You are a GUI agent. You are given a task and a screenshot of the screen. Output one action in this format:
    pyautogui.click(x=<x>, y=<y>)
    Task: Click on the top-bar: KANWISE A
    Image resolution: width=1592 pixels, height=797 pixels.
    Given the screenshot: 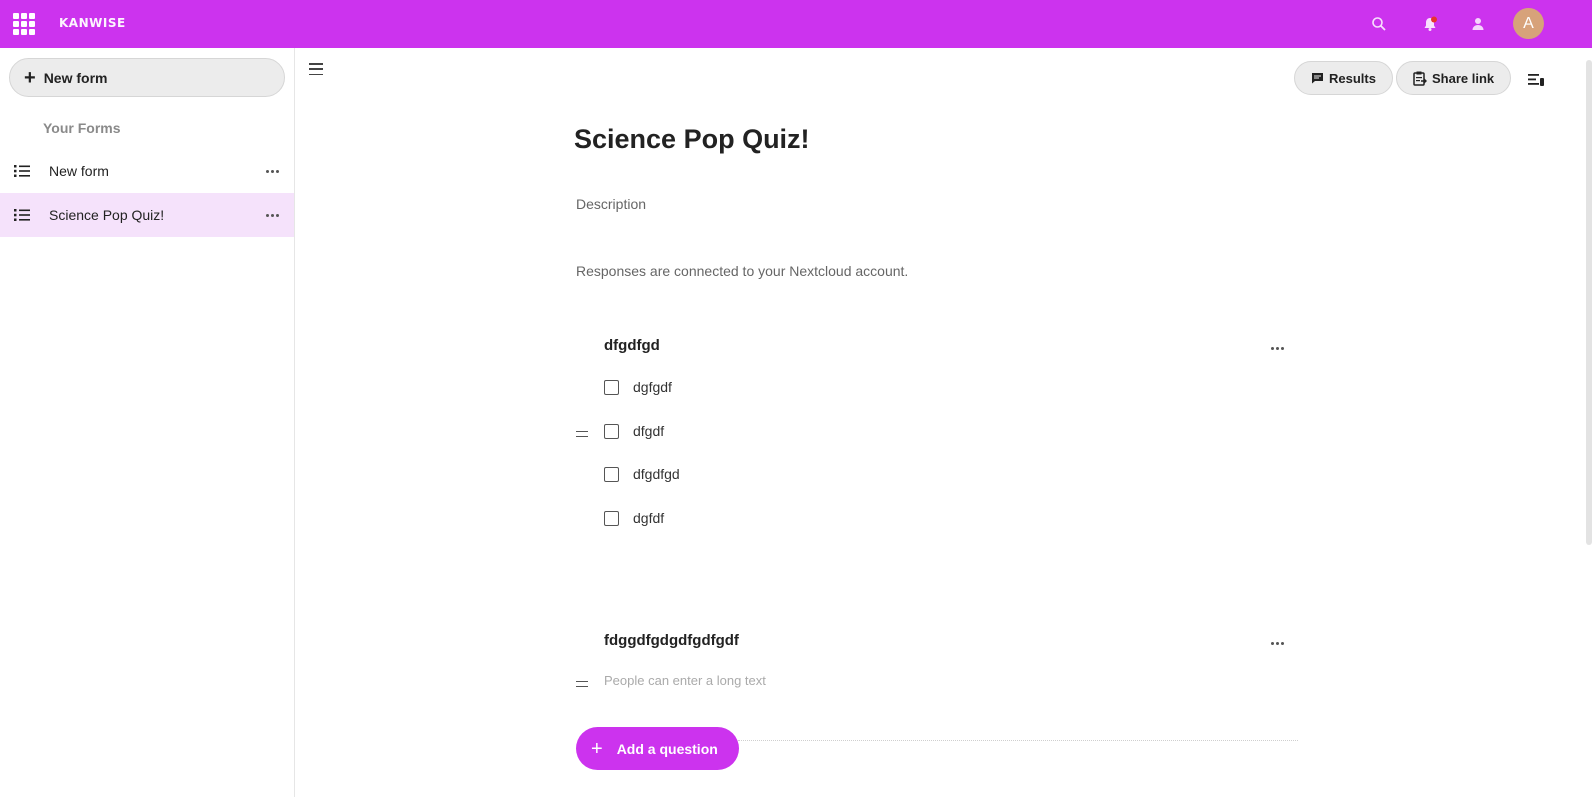 What is the action you would take?
    pyautogui.click(x=796, y=24)
    